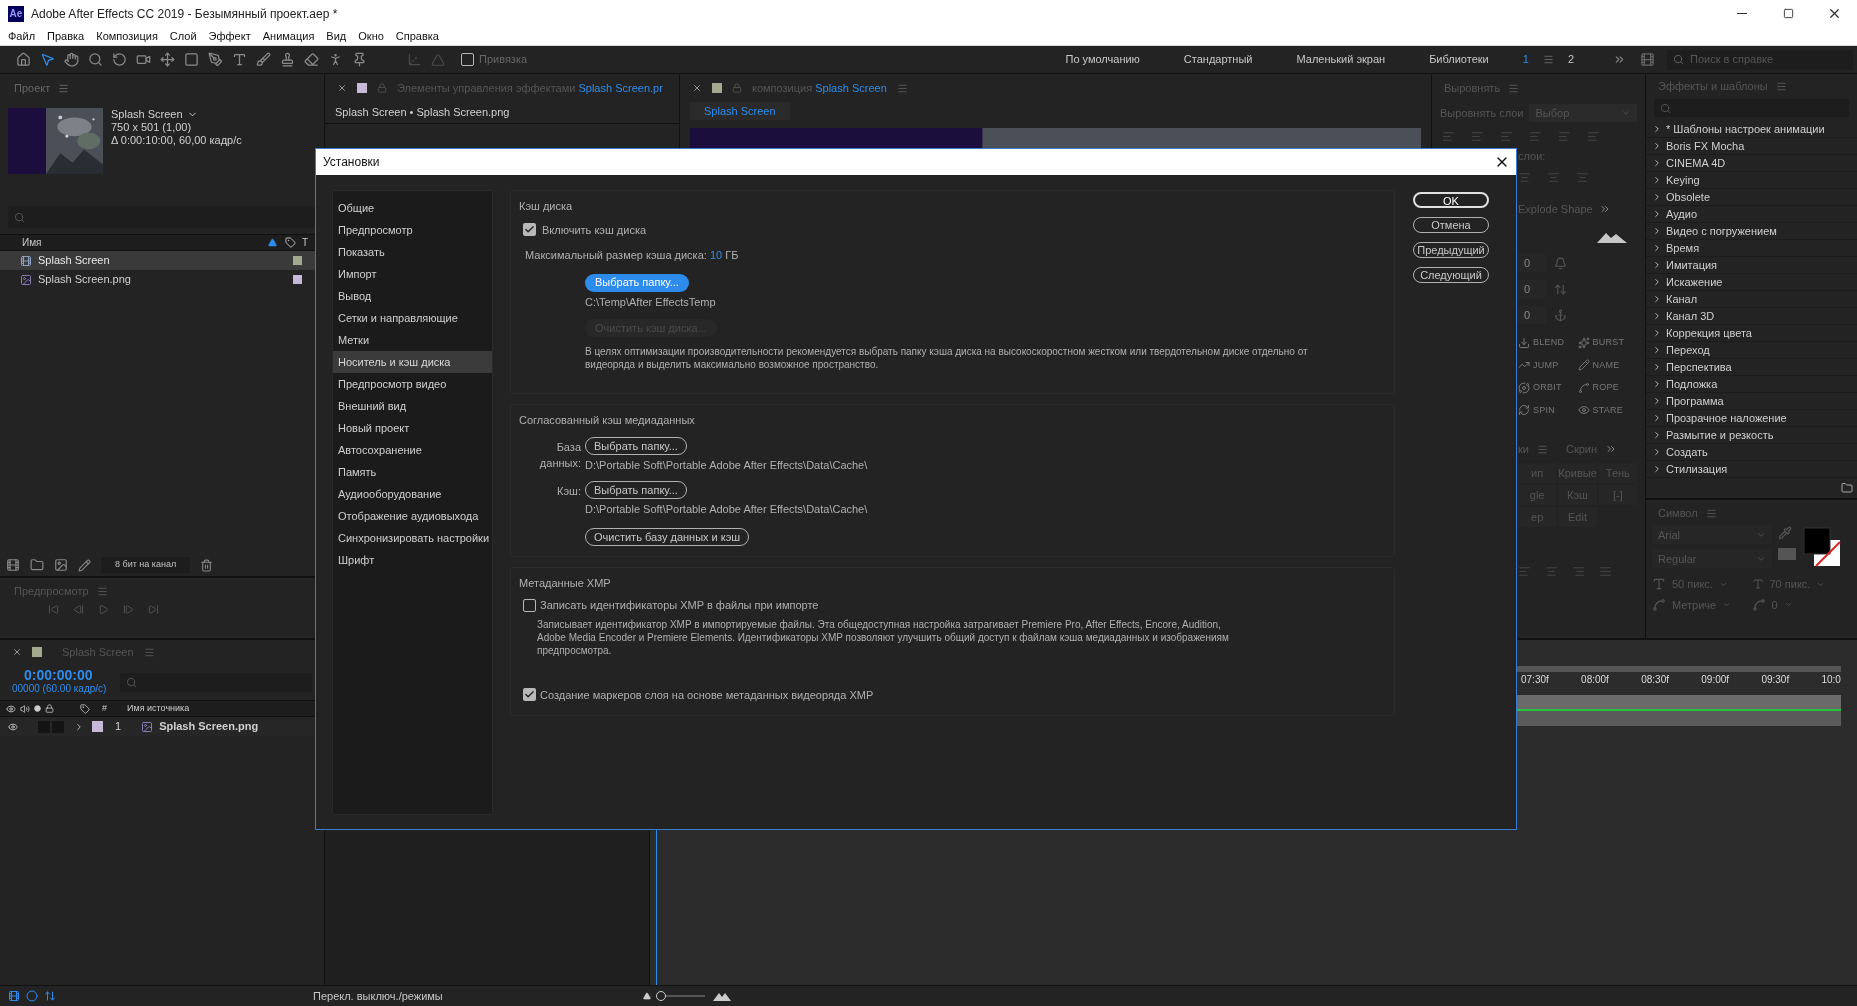  What do you see at coordinates (1751, 197) in the screenshot?
I see `effect-category: Obsolete` at bounding box center [1751, 197].